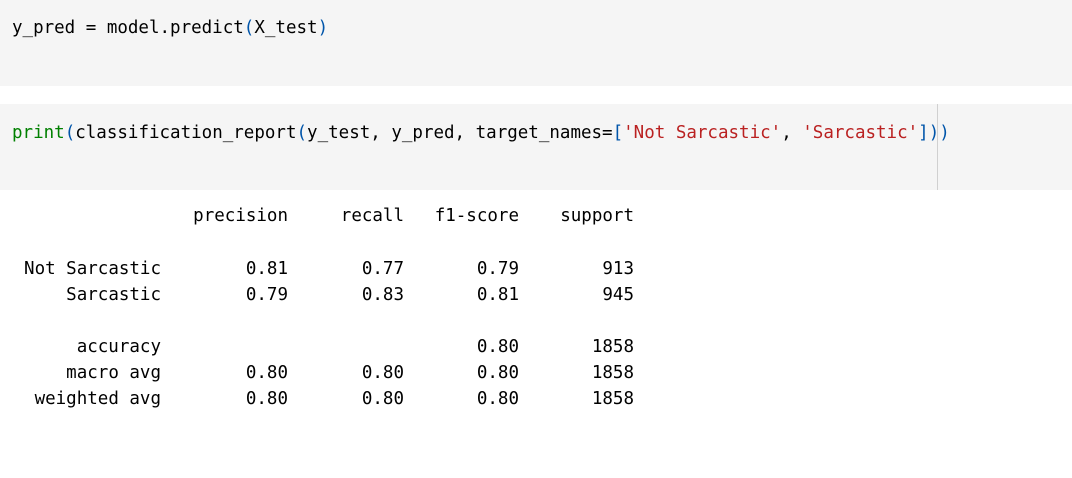 This screenshot has width=1072, height=478. I want to click on row-recall: 0.77, so click(382, 269).